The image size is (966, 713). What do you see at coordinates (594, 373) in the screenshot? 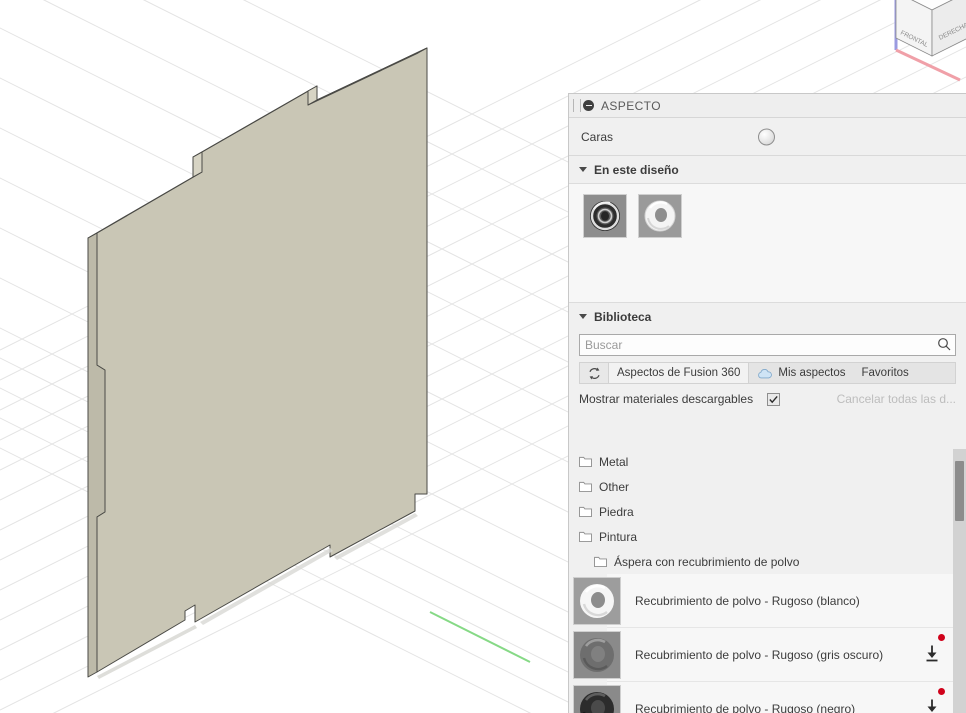
I see `refresh-icon` at bounding box center [594, 373].